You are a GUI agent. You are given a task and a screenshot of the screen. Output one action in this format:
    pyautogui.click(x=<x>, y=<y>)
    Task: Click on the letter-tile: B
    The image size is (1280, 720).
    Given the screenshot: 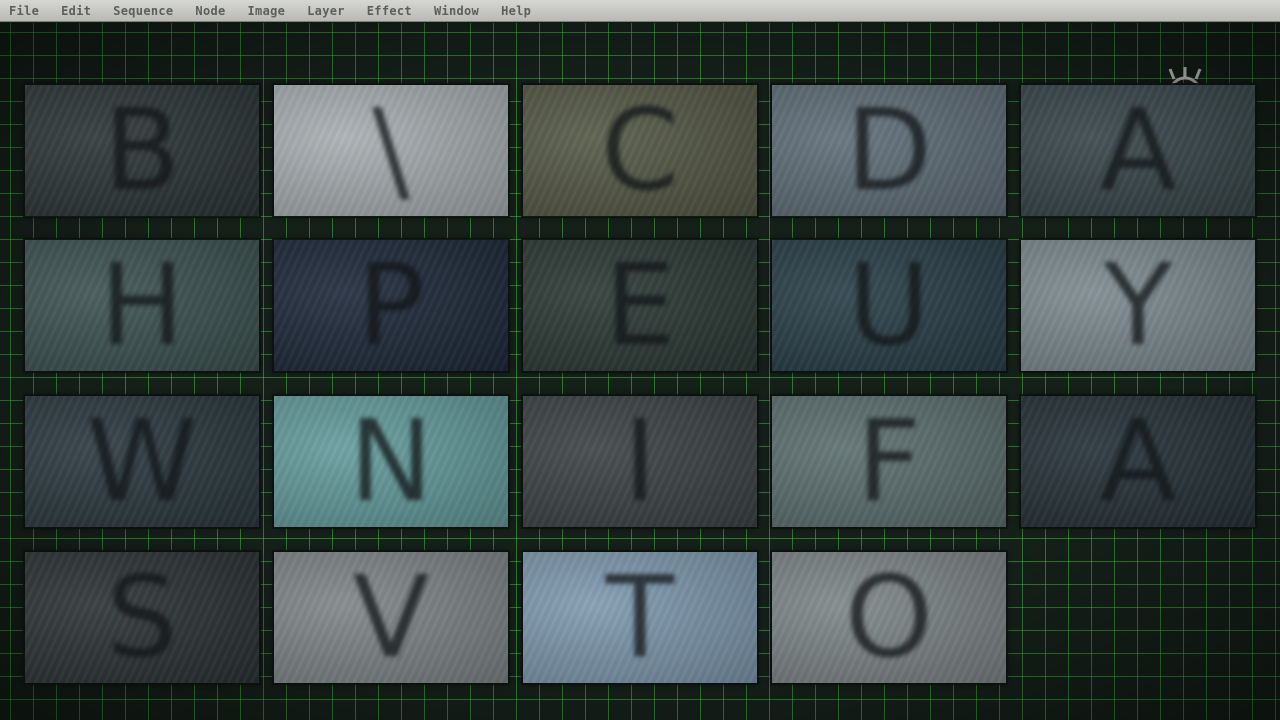 What is the action you would take?
    pyautogui.click(x=142, y=150)
    